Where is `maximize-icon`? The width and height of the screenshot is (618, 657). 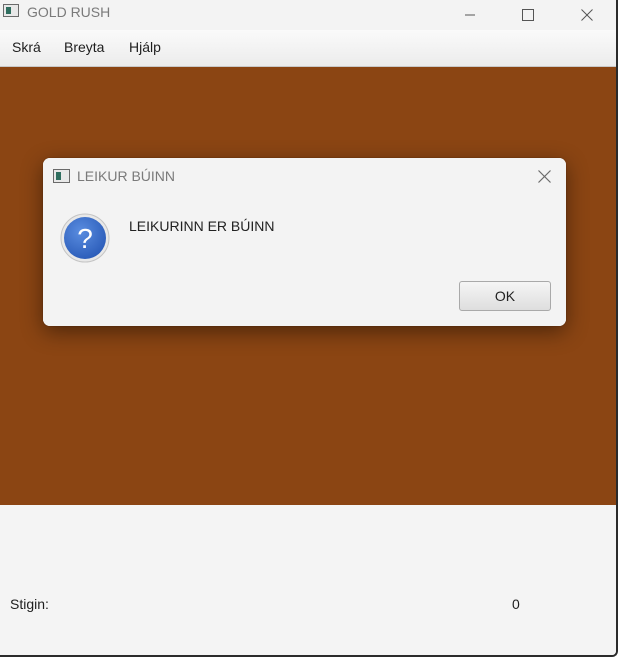
maximize-icon is located at coordinates (528, 15).